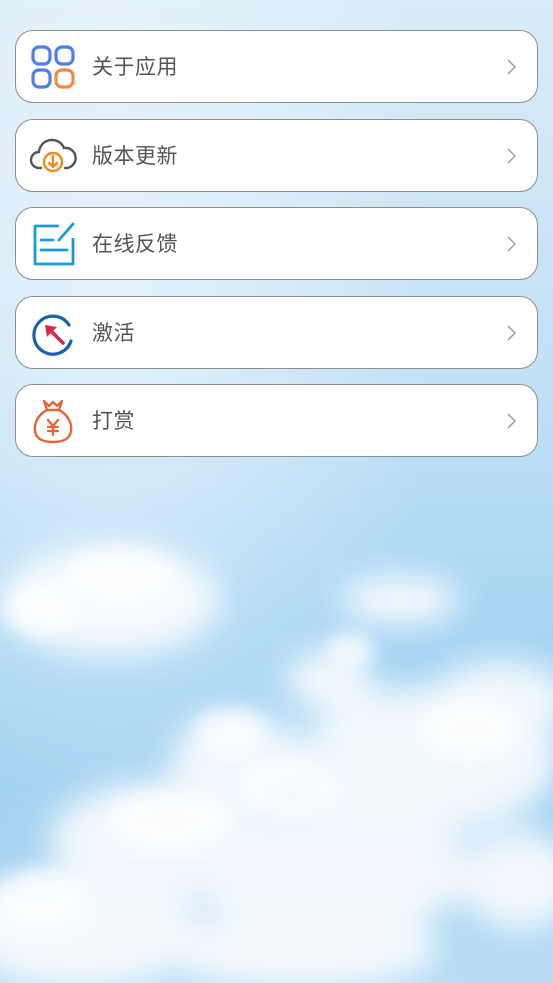 This screenshot has width=553, height=983. Describe the element at coordinates (135, 67) in the screenshot. I see `menu-item-label: 关于应用` at that location.